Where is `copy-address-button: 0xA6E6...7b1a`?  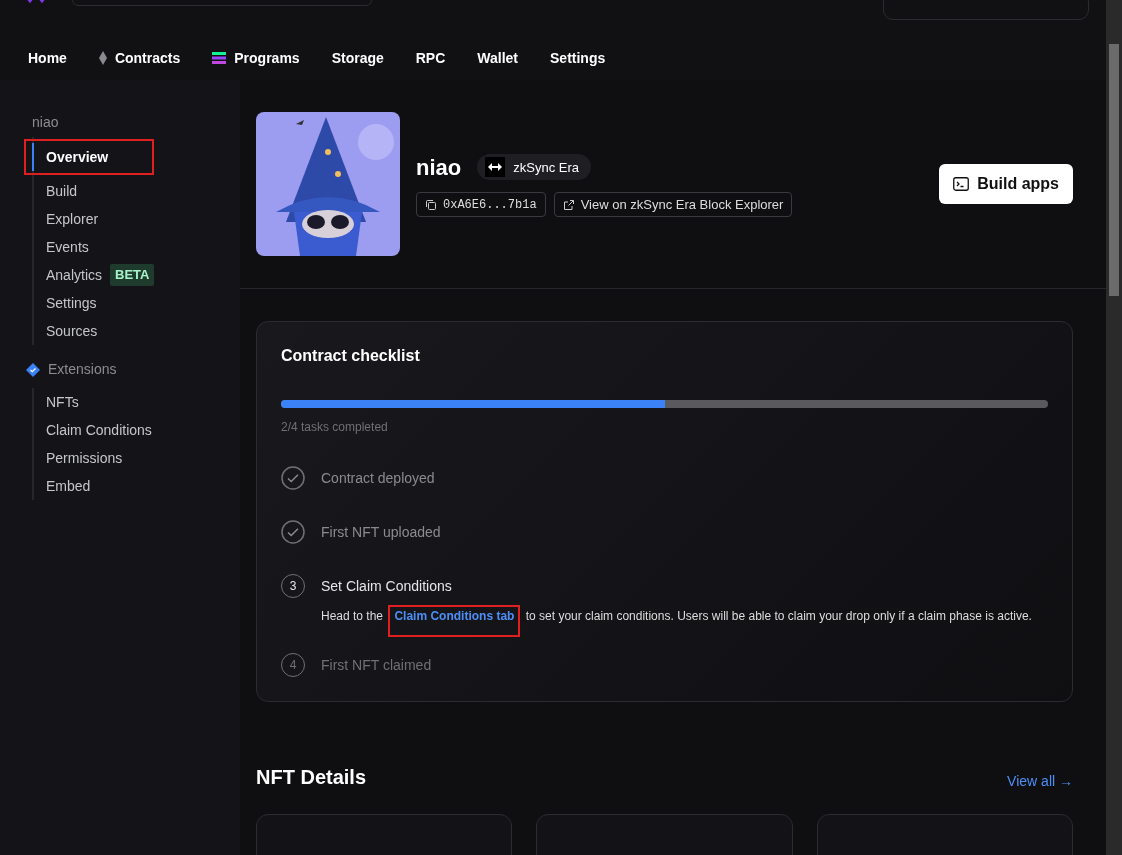 copy-address-button: 0xA6E6...7b1a is located at coordinates (481, 204).